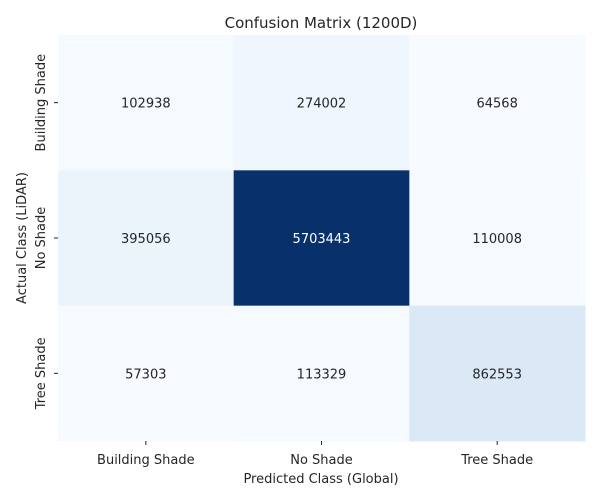  I want to click on cell-value-label: 113329, so click(322, 374).